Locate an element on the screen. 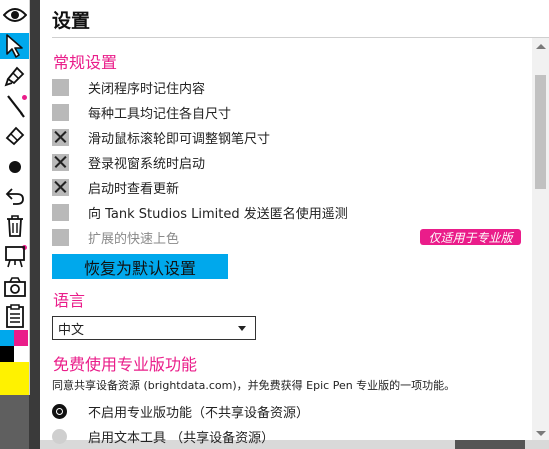 The height and width of the screenshot is (449, 549). general-settings-heading: 常规设置 is located at coordinates (85, 62).